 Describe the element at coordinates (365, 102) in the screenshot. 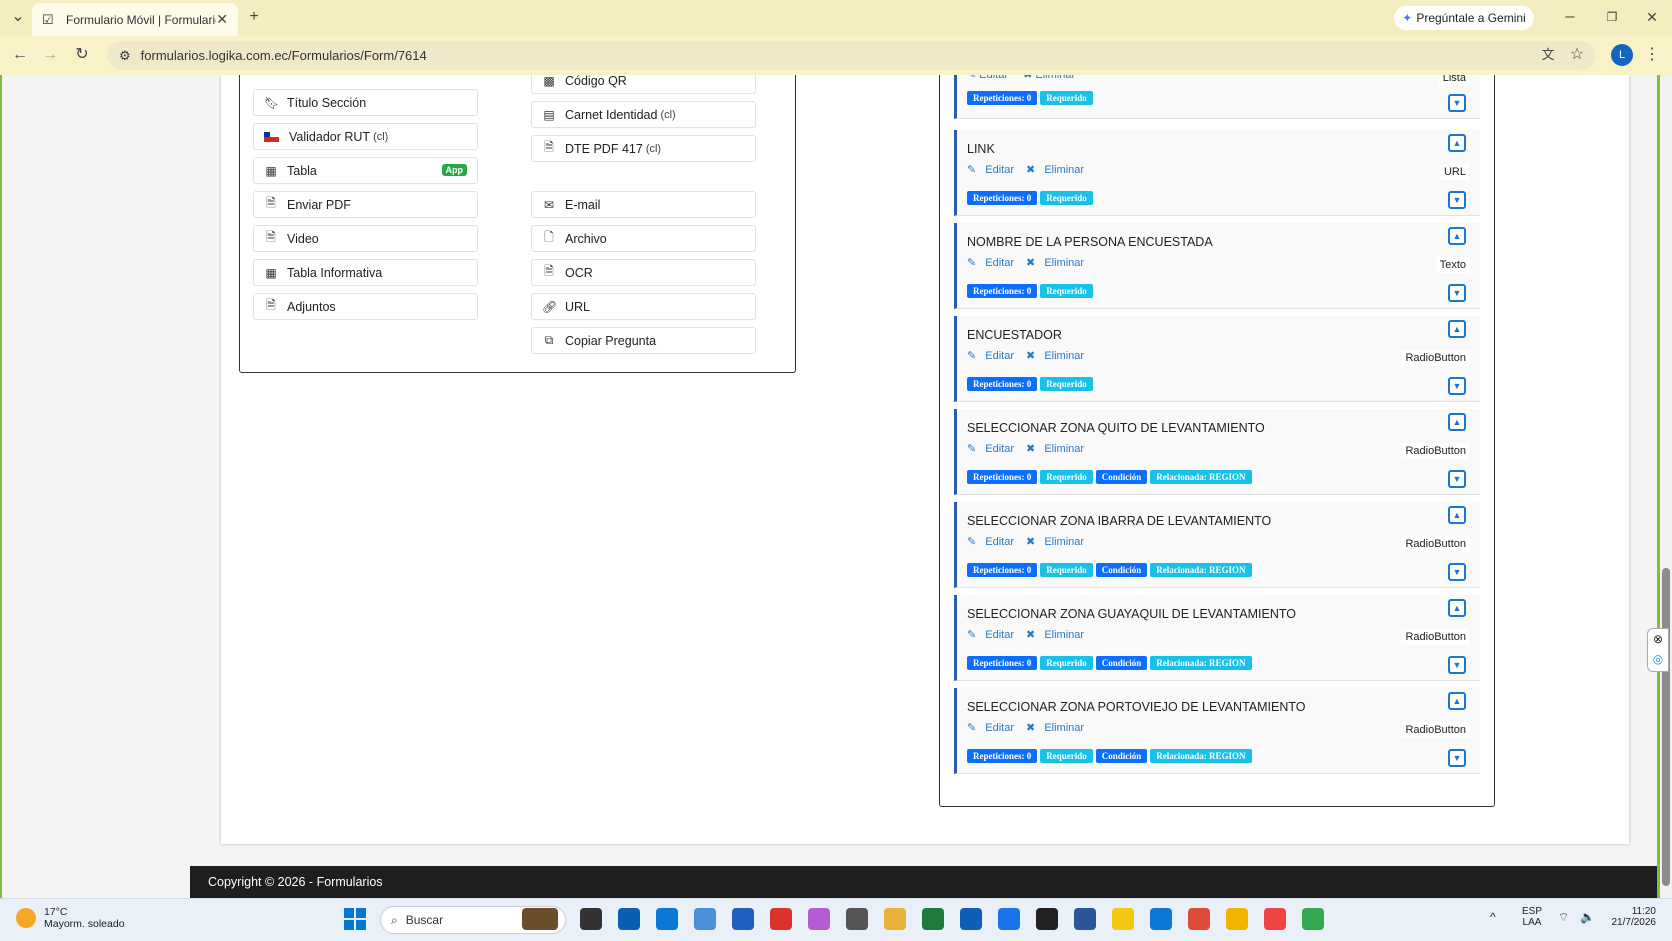

I see `tool-título-sección: 🔖︎ Título Sección` at that location.